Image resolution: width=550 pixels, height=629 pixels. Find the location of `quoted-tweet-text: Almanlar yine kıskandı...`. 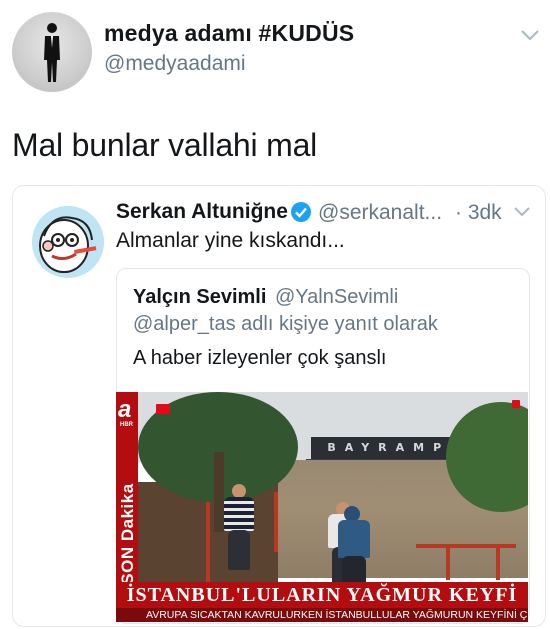

quoted-tweet-text: Almanlar yine kıskandı... is located at coordinates (230, 240).